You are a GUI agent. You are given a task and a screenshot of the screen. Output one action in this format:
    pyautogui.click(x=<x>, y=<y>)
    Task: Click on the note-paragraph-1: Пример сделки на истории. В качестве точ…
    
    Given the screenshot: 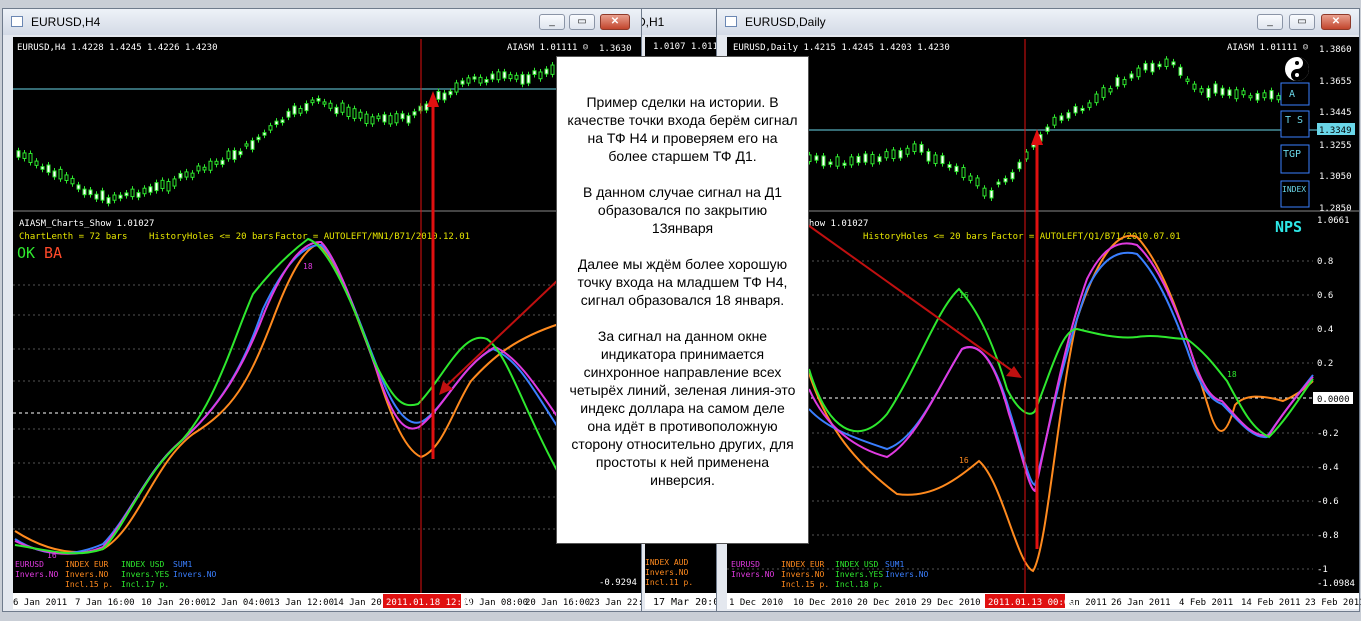 What is the action you would take?
    pyautogui.click(x=682, y=129)
    